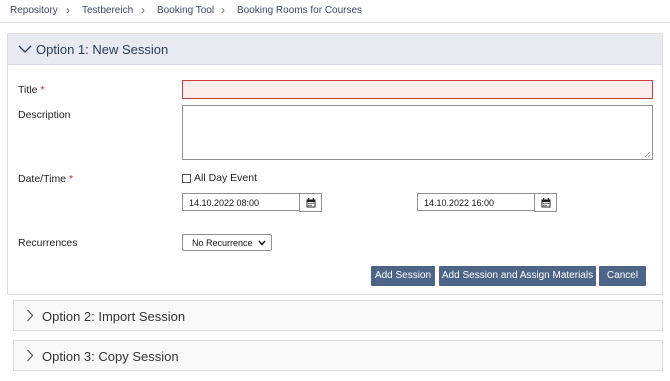 The image size is (670, 381). What do you see at coordinates (114, 316) in the screenshot?
I see `option2-title: Option 2: Import Session` at bounding box center [114, 316].